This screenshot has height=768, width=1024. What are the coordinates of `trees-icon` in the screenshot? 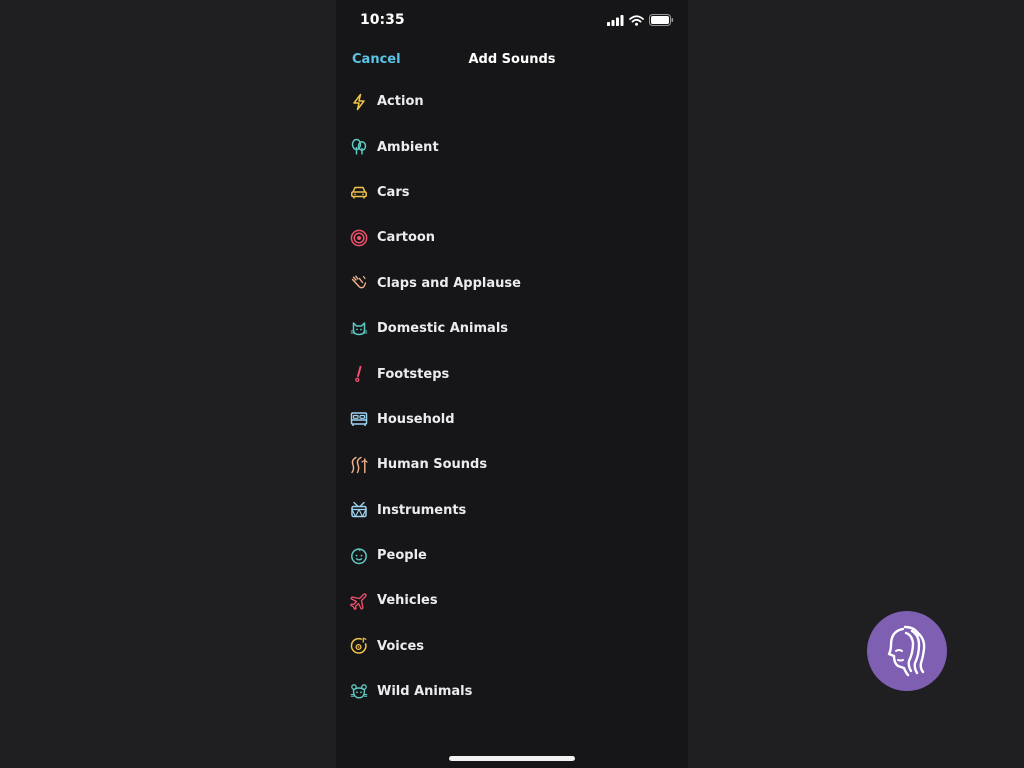 It's located at (359, 147).